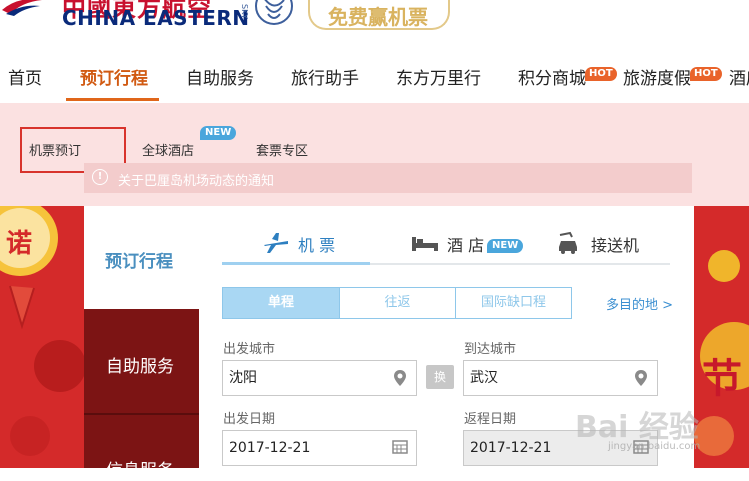 The width and height of the screenshot is (749, 481). What do you see at coordinates (249, 349) in the screenshot?
I see `from-city-label: 出发城市` at bounding box center [249, 349].